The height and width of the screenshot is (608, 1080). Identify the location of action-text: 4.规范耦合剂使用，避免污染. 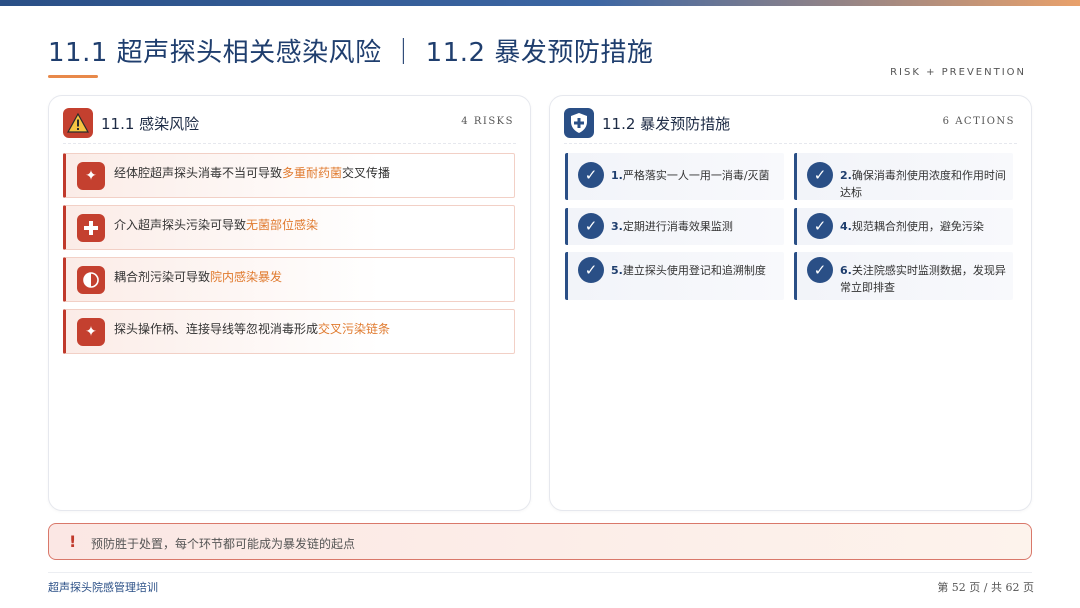
(912, 226).